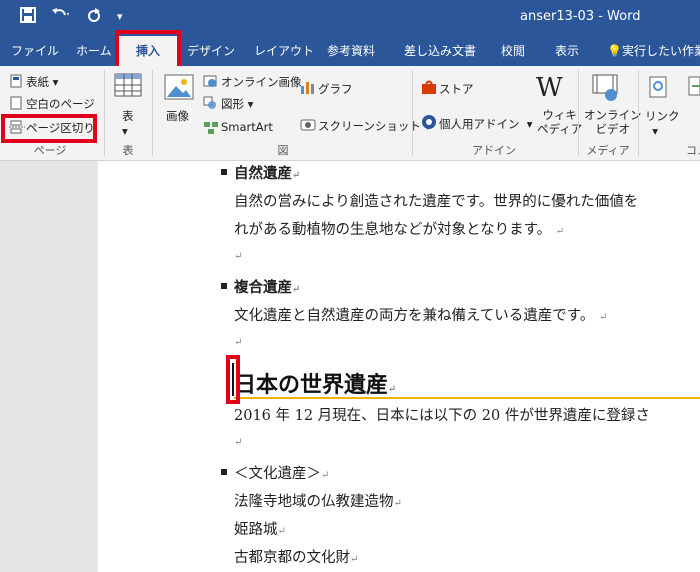 The width and height of the screenshot is (700, 572). Describe the element at coordinates (638, 113) in the screenshot. I see `group-divider` at that location.